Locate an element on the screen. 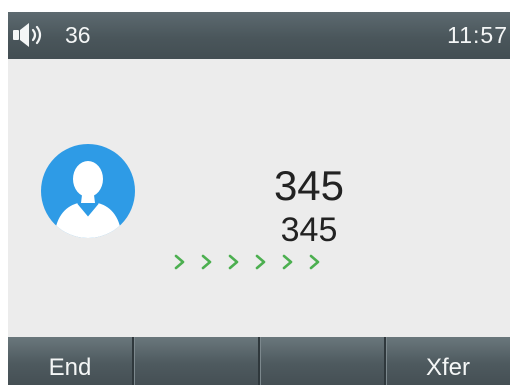 This screenshot has width=510, height=385. end-call-button: End is located at coordinates (70, 361).